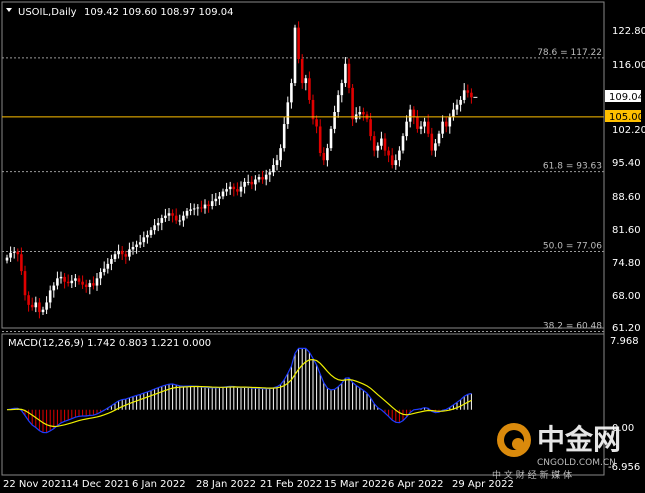 The width and height of the screenshot is (645, 493). What do you see at coordinates (569, 53) in the screenshot?
I see `fib-level-label: 78.6 = 117.22` at bounding box center [569, 53].